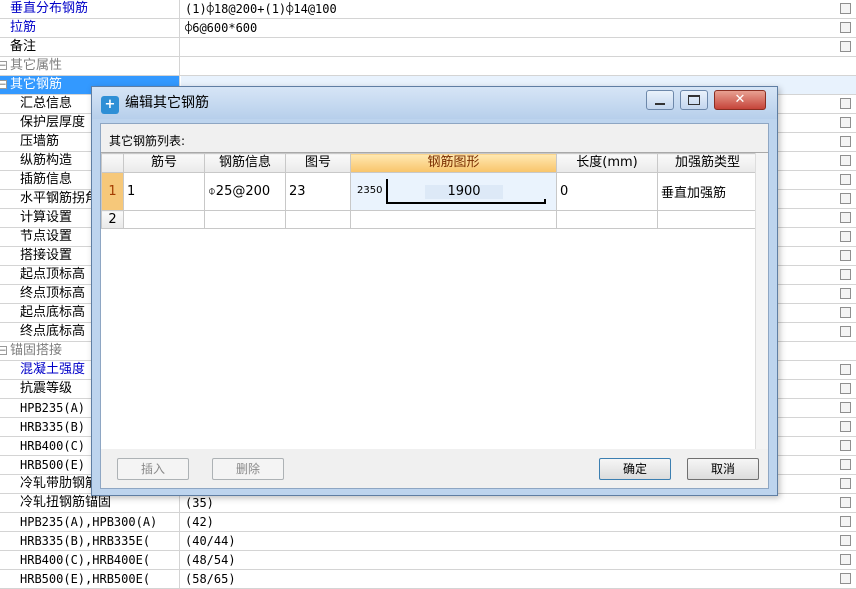 The image size is (856, 589). I want to click on property-row: 拉筋 ⌽6@600*600, so click(428, 28).